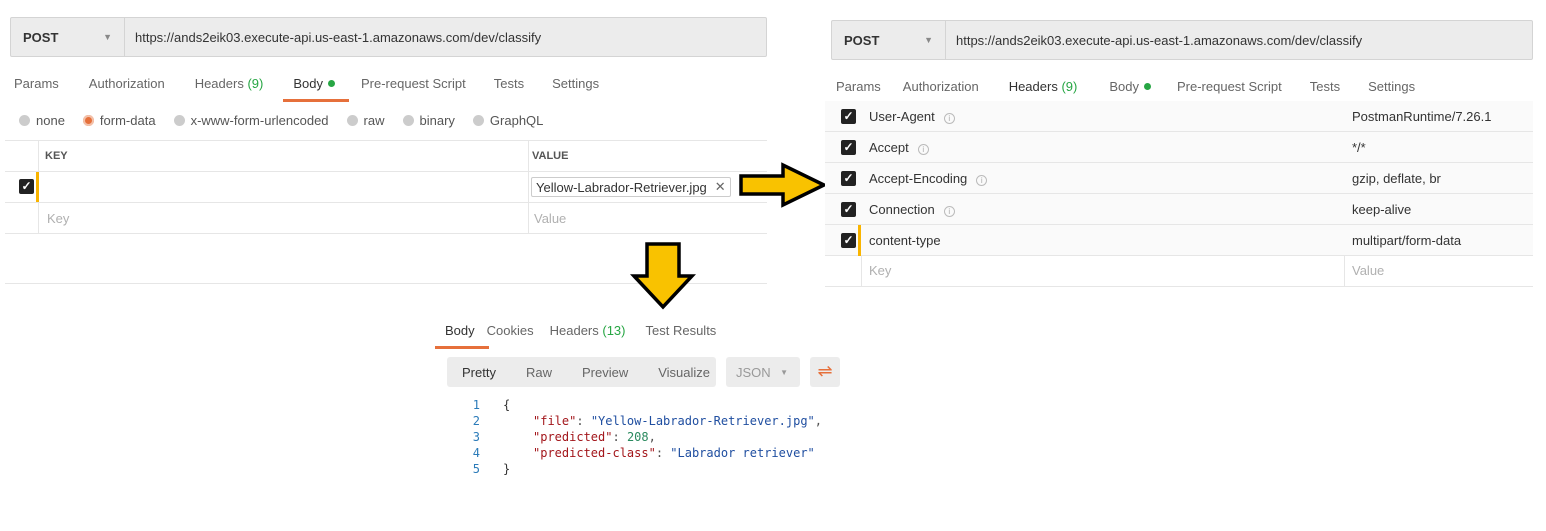 Image resolution: width=1546 pixels, height=531 pixels. I want to click on header-value: multipart/form-data, so click(1406, 240).